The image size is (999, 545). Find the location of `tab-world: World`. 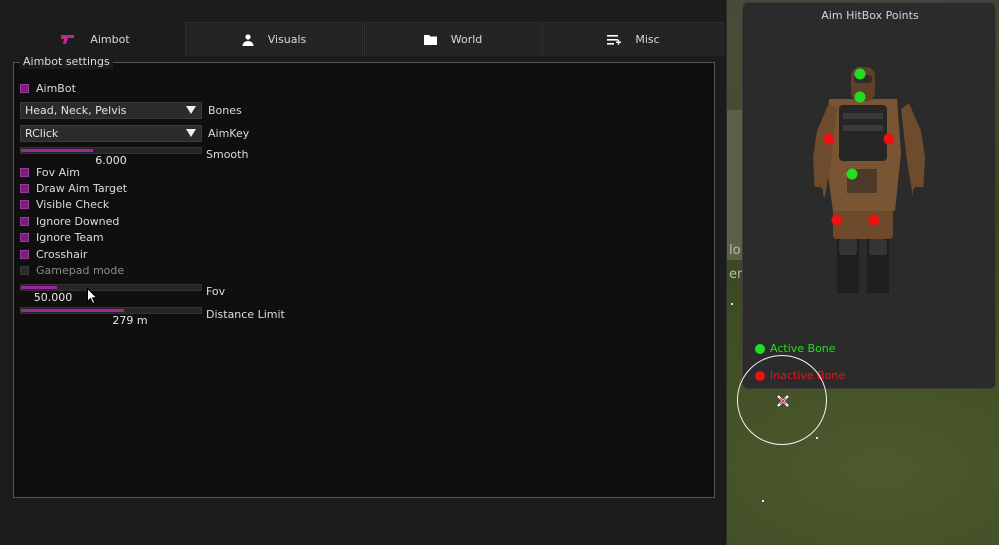

tab-world: World is located at coordinates (453, 39).